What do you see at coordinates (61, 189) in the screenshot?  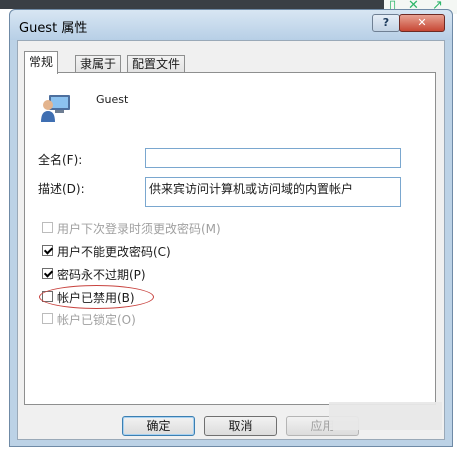 I see `description-label: 描述(D):` at bounding box center [61, 189].